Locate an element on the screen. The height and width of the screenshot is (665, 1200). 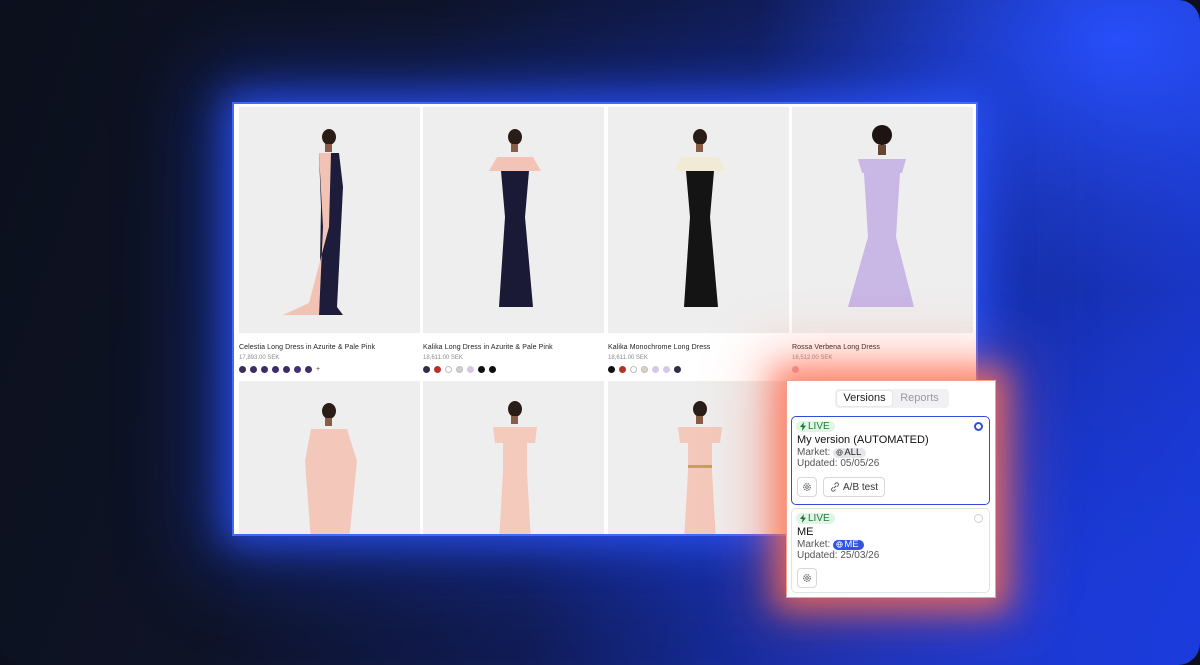
dress-skirt is located at coordinates (881, 240).